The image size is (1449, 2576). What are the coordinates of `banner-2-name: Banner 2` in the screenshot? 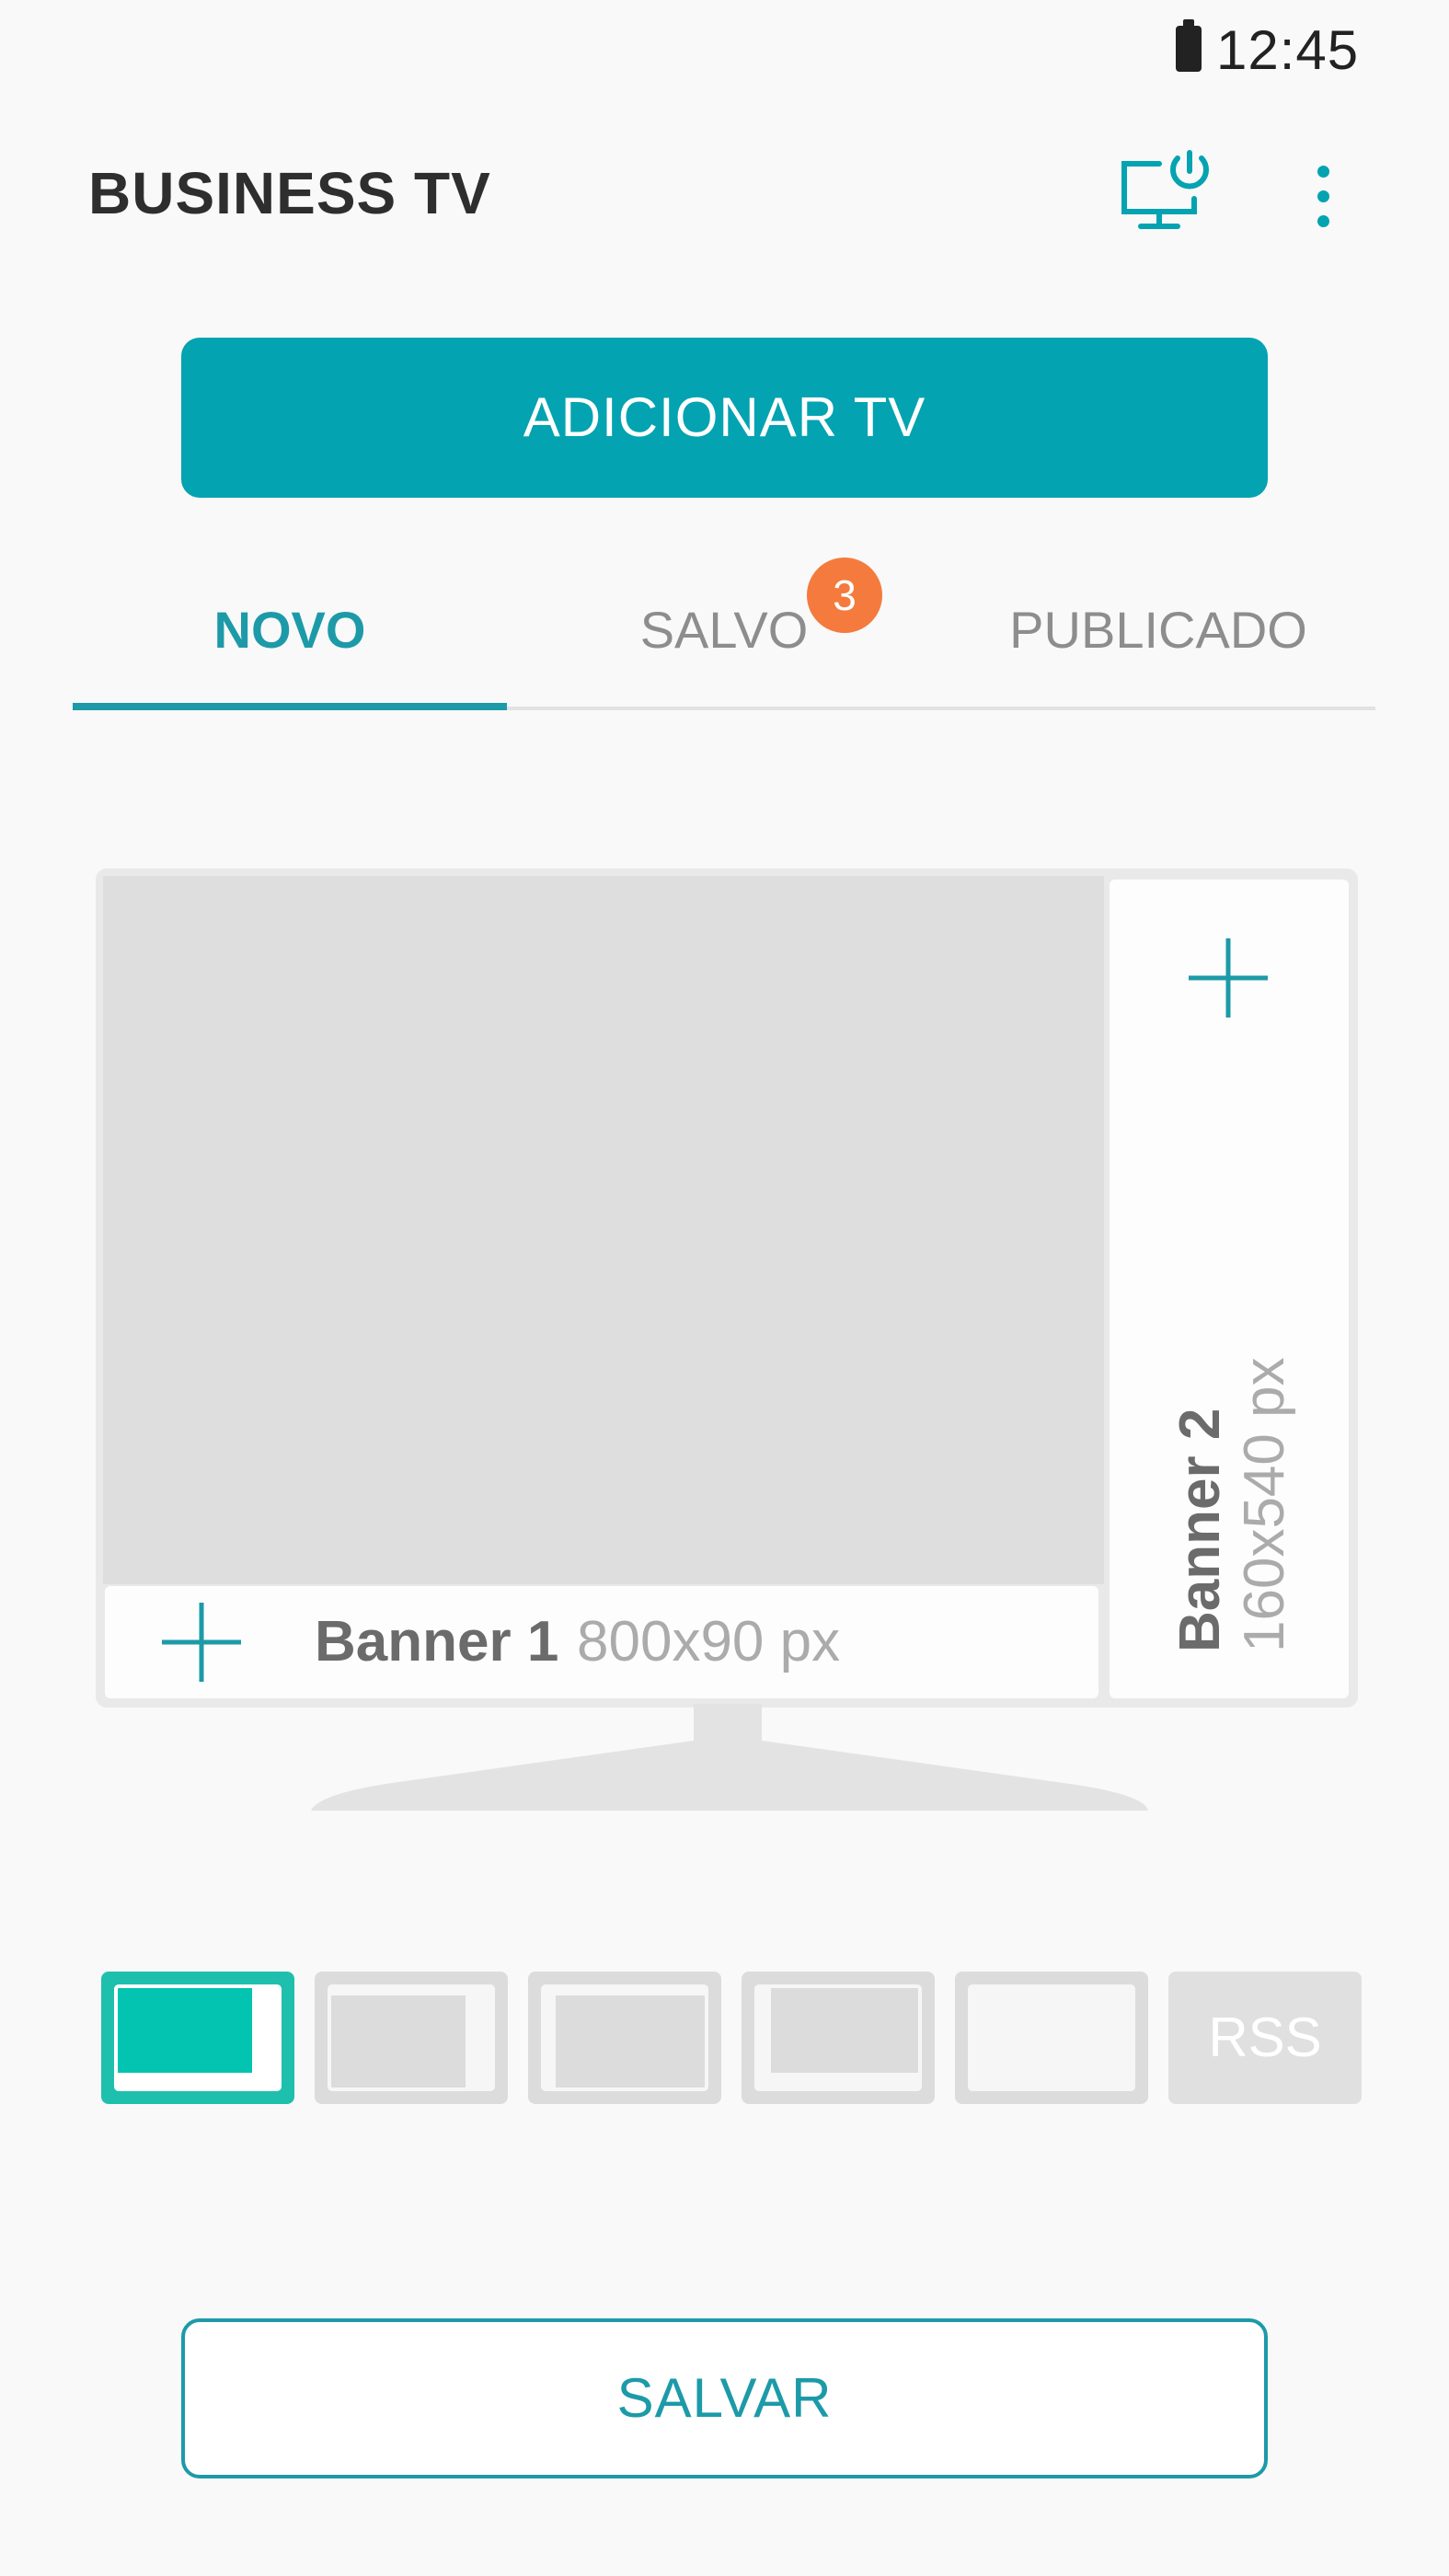 It's located at (1200, 1530).